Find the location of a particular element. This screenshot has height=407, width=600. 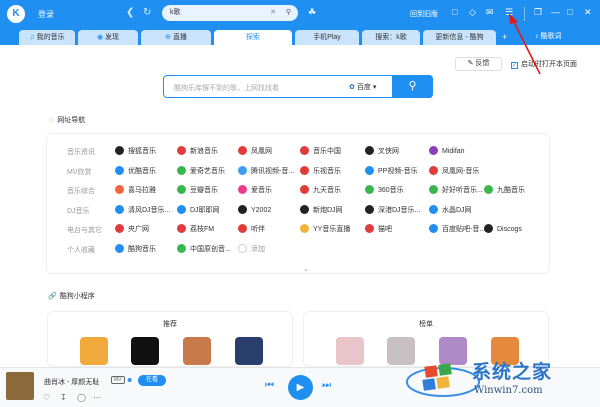

app-thumb-person is located at coordinates (249, 351).